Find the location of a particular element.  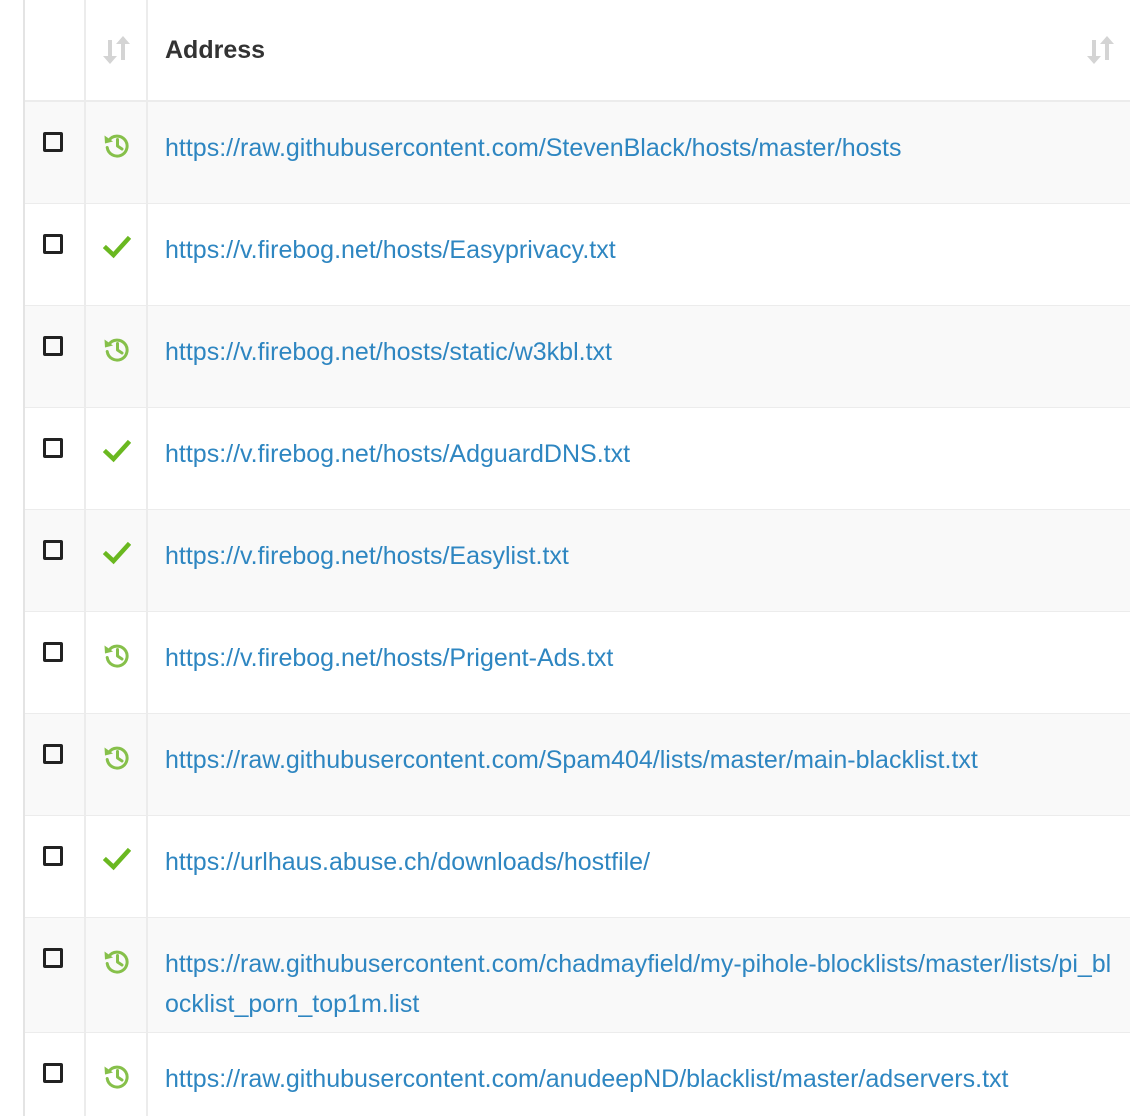

header-address: Address is located at coordinates (638, 51).